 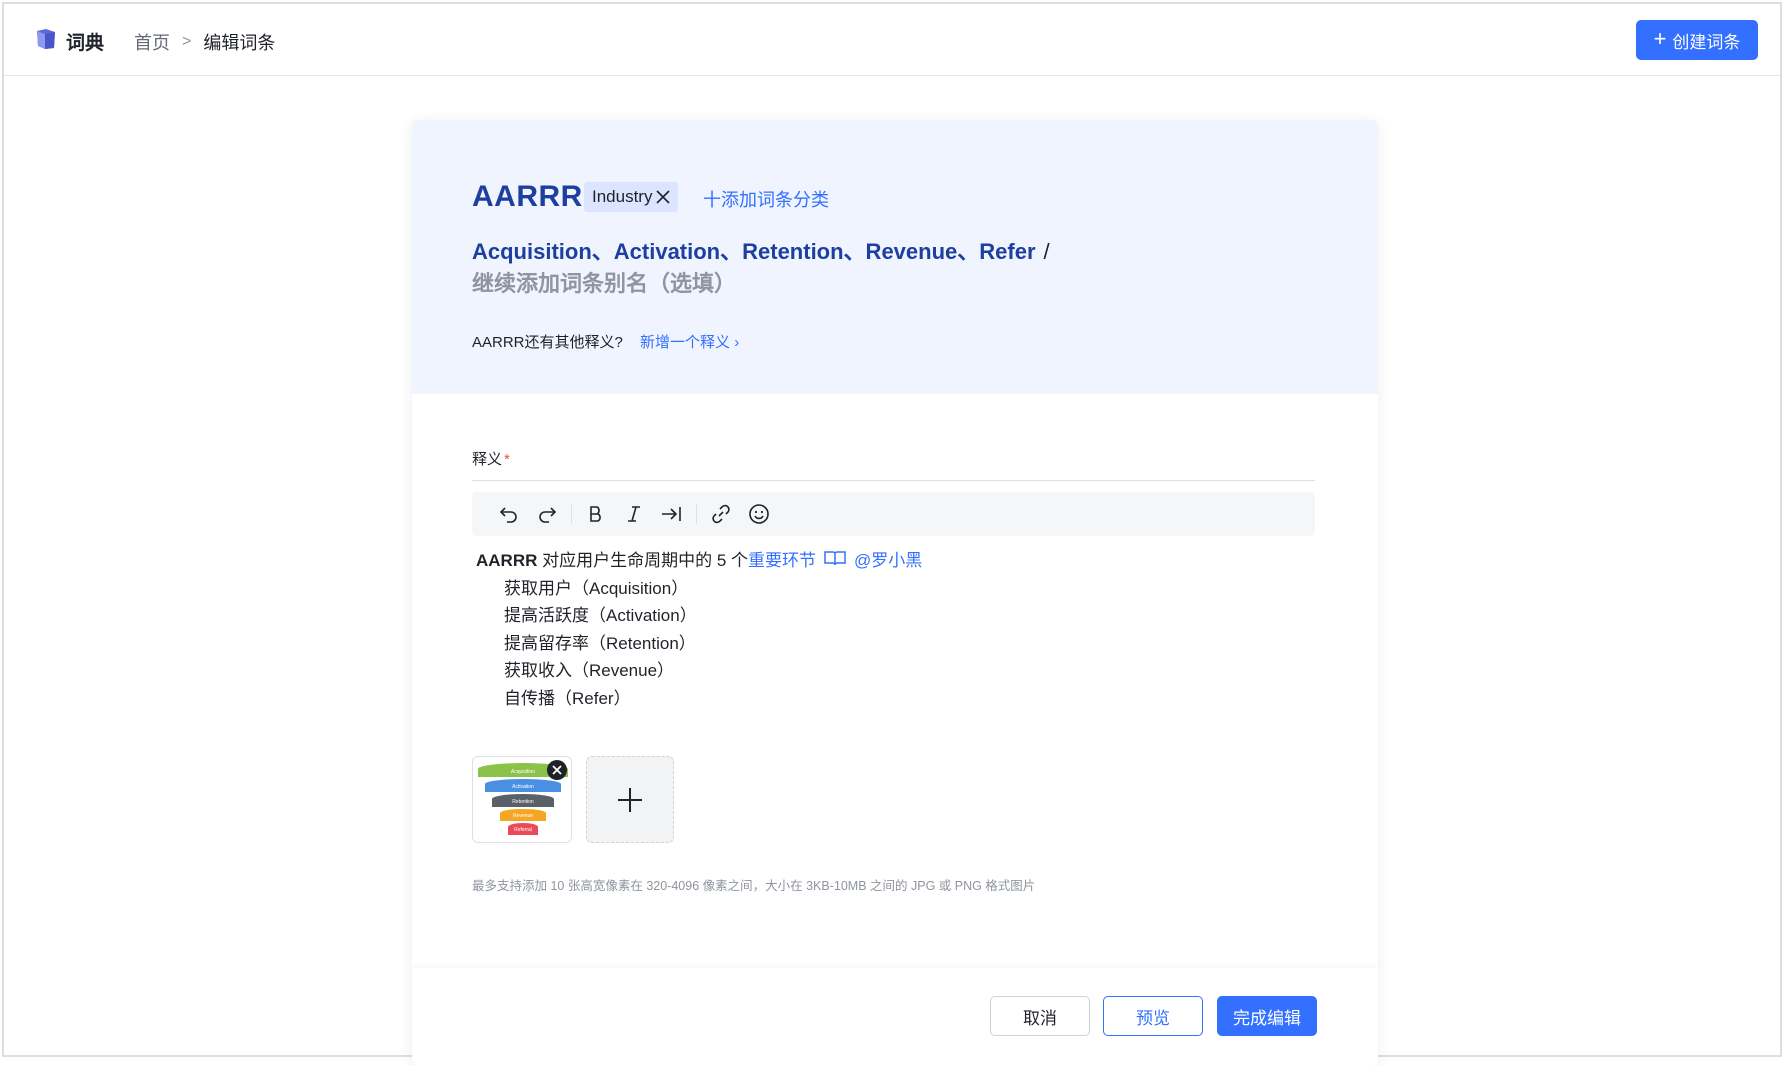 What do you see at coordinates (685, 342) in the screenshot?
I see `add-meaning-label: 新增一个释义` at bounding box center [685, 342].